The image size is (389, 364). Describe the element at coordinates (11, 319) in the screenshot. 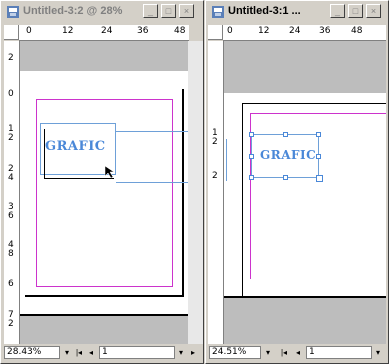

I see `ruler-label: 7 2` at that location.